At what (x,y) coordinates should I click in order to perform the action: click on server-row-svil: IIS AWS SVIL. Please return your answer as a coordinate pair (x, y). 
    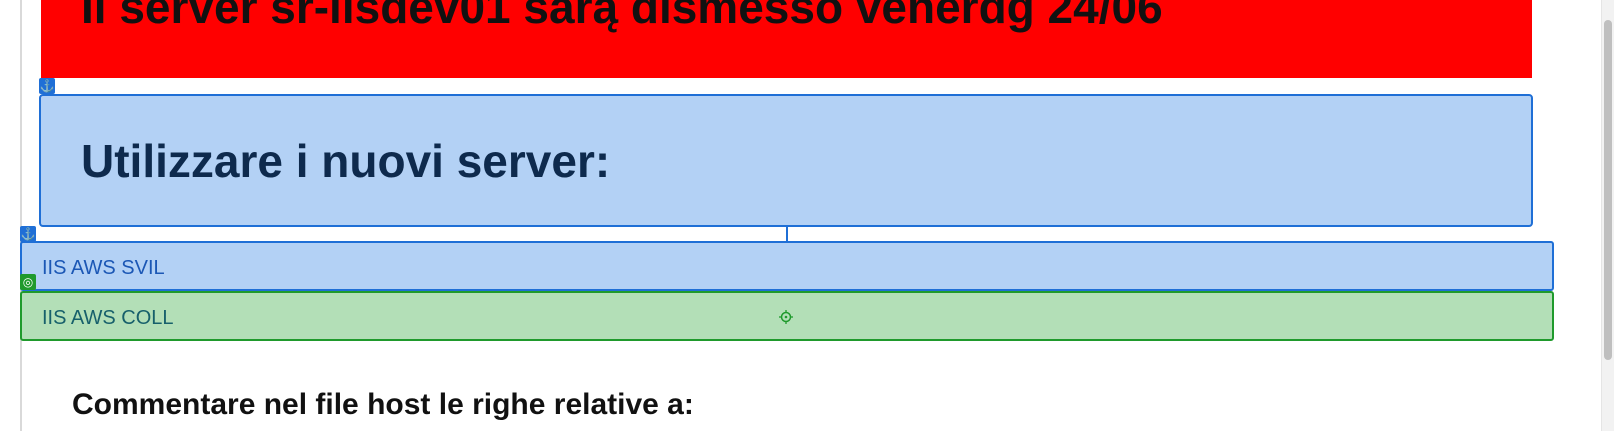
    Looking at the image, I should click on (787, 266).